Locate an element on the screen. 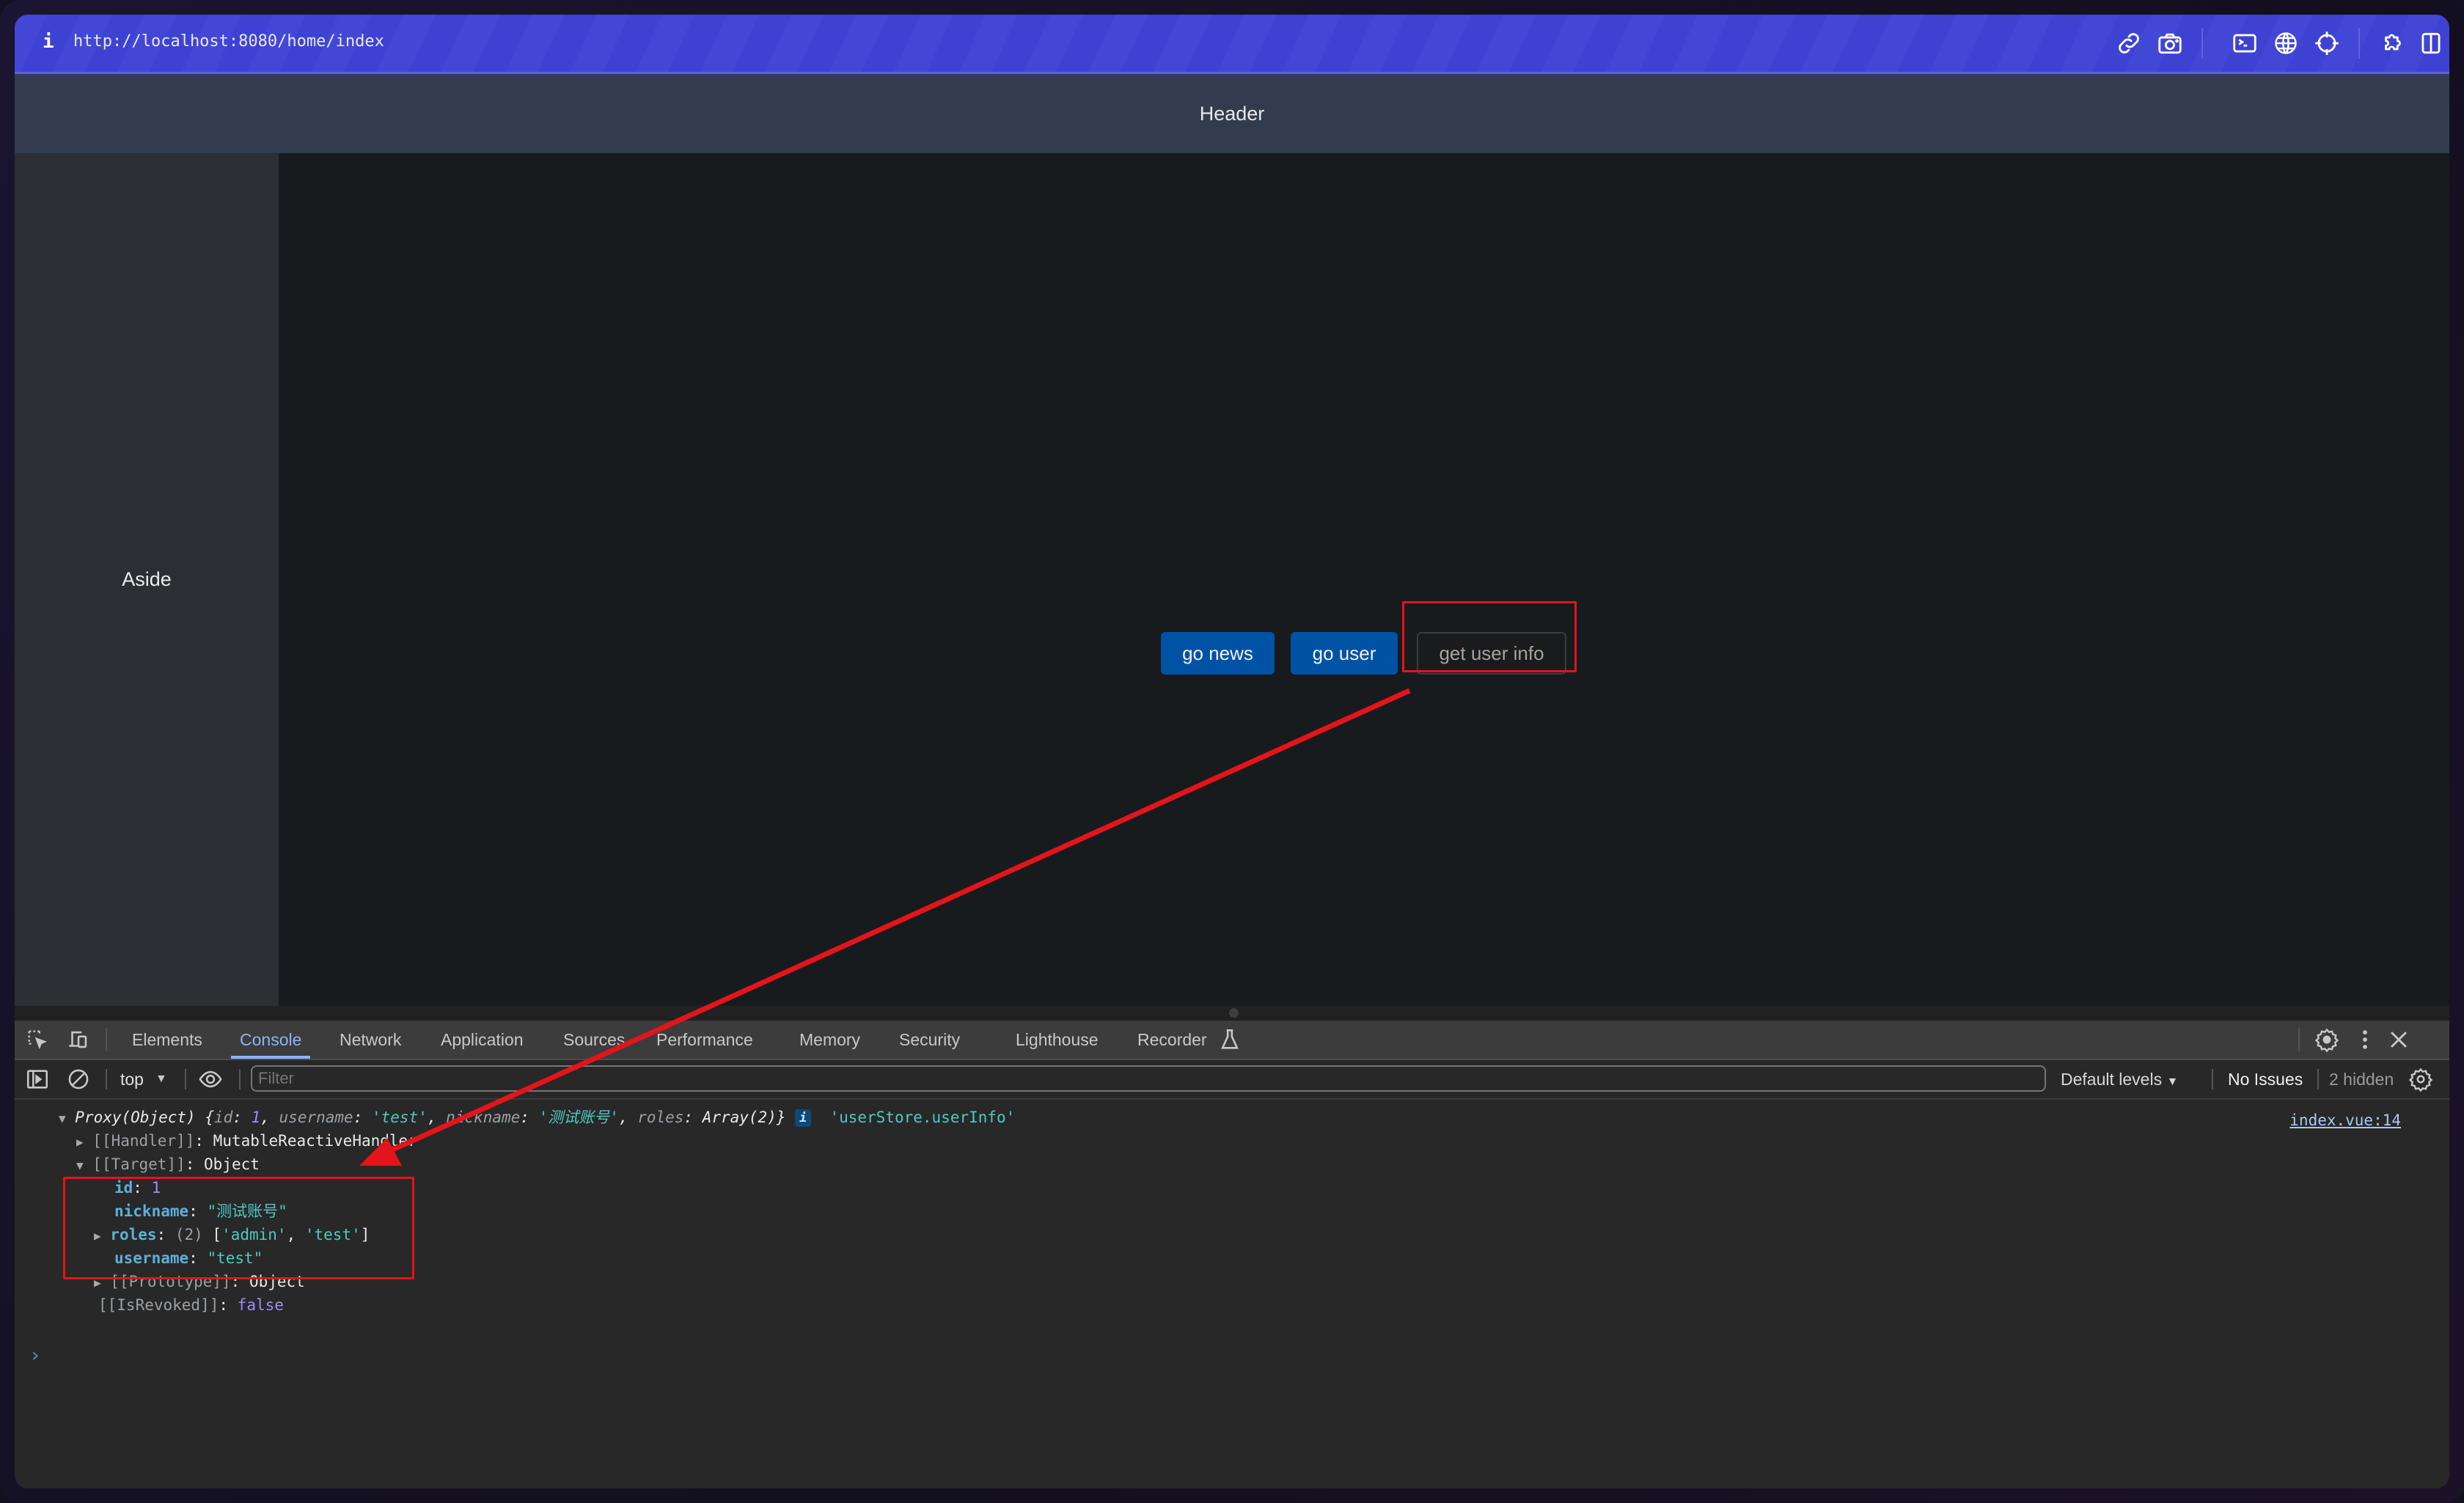  split-view-icon is located at coordinates (2431, 43).